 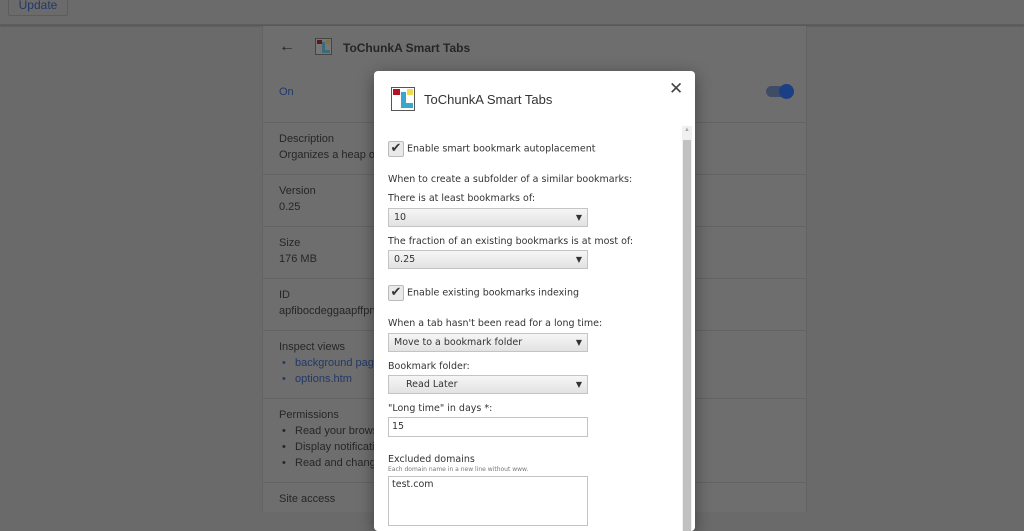 What do you see at coordinates (462, 198) in the screenshot?
I see `at-least-label: There is at least bookmarks of:` at bounding box center [462, 198].